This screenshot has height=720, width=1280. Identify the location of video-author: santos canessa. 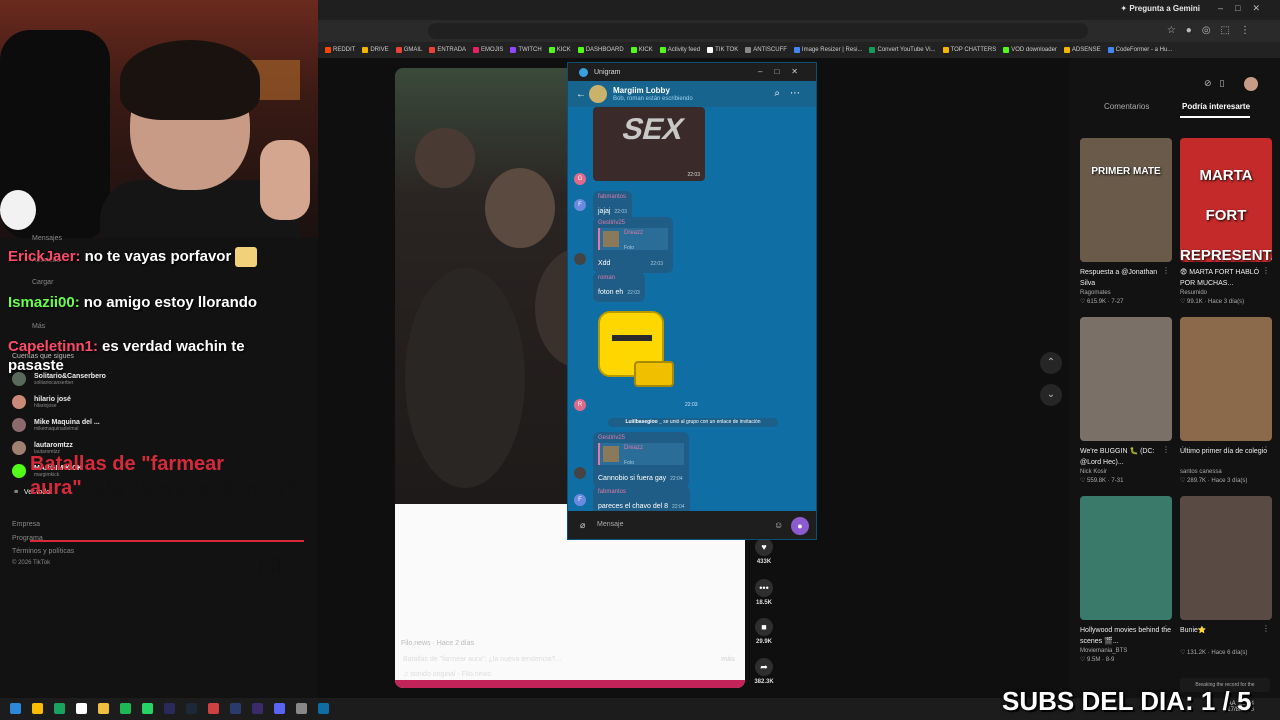
(1226, 472).